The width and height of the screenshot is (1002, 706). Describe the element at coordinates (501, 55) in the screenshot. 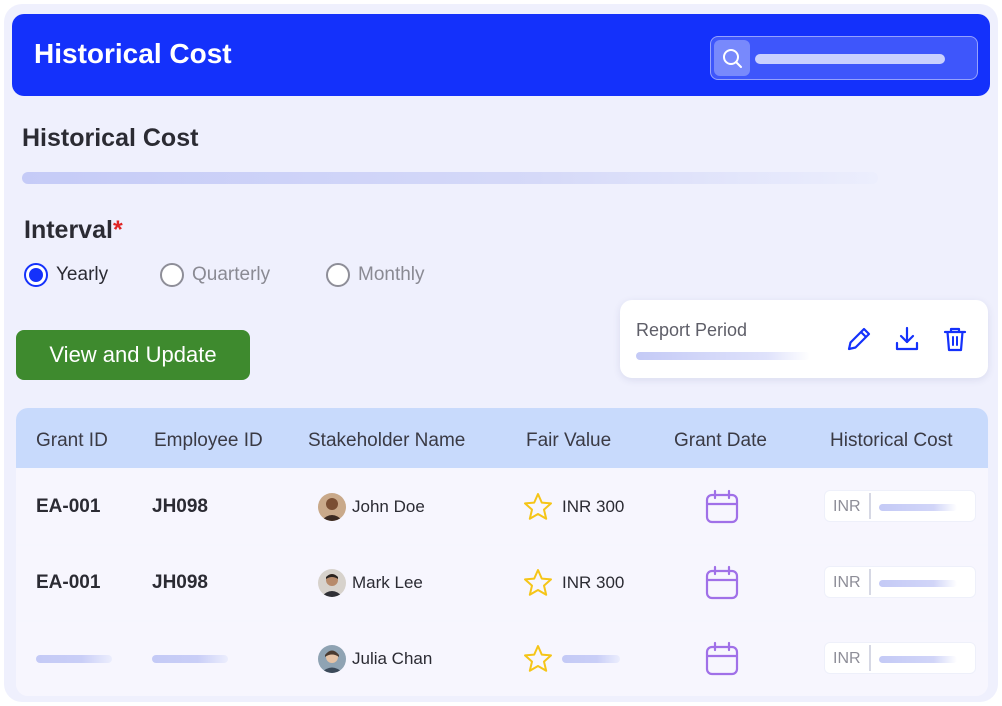

I see `top-bar: Historical Cost` at that location.